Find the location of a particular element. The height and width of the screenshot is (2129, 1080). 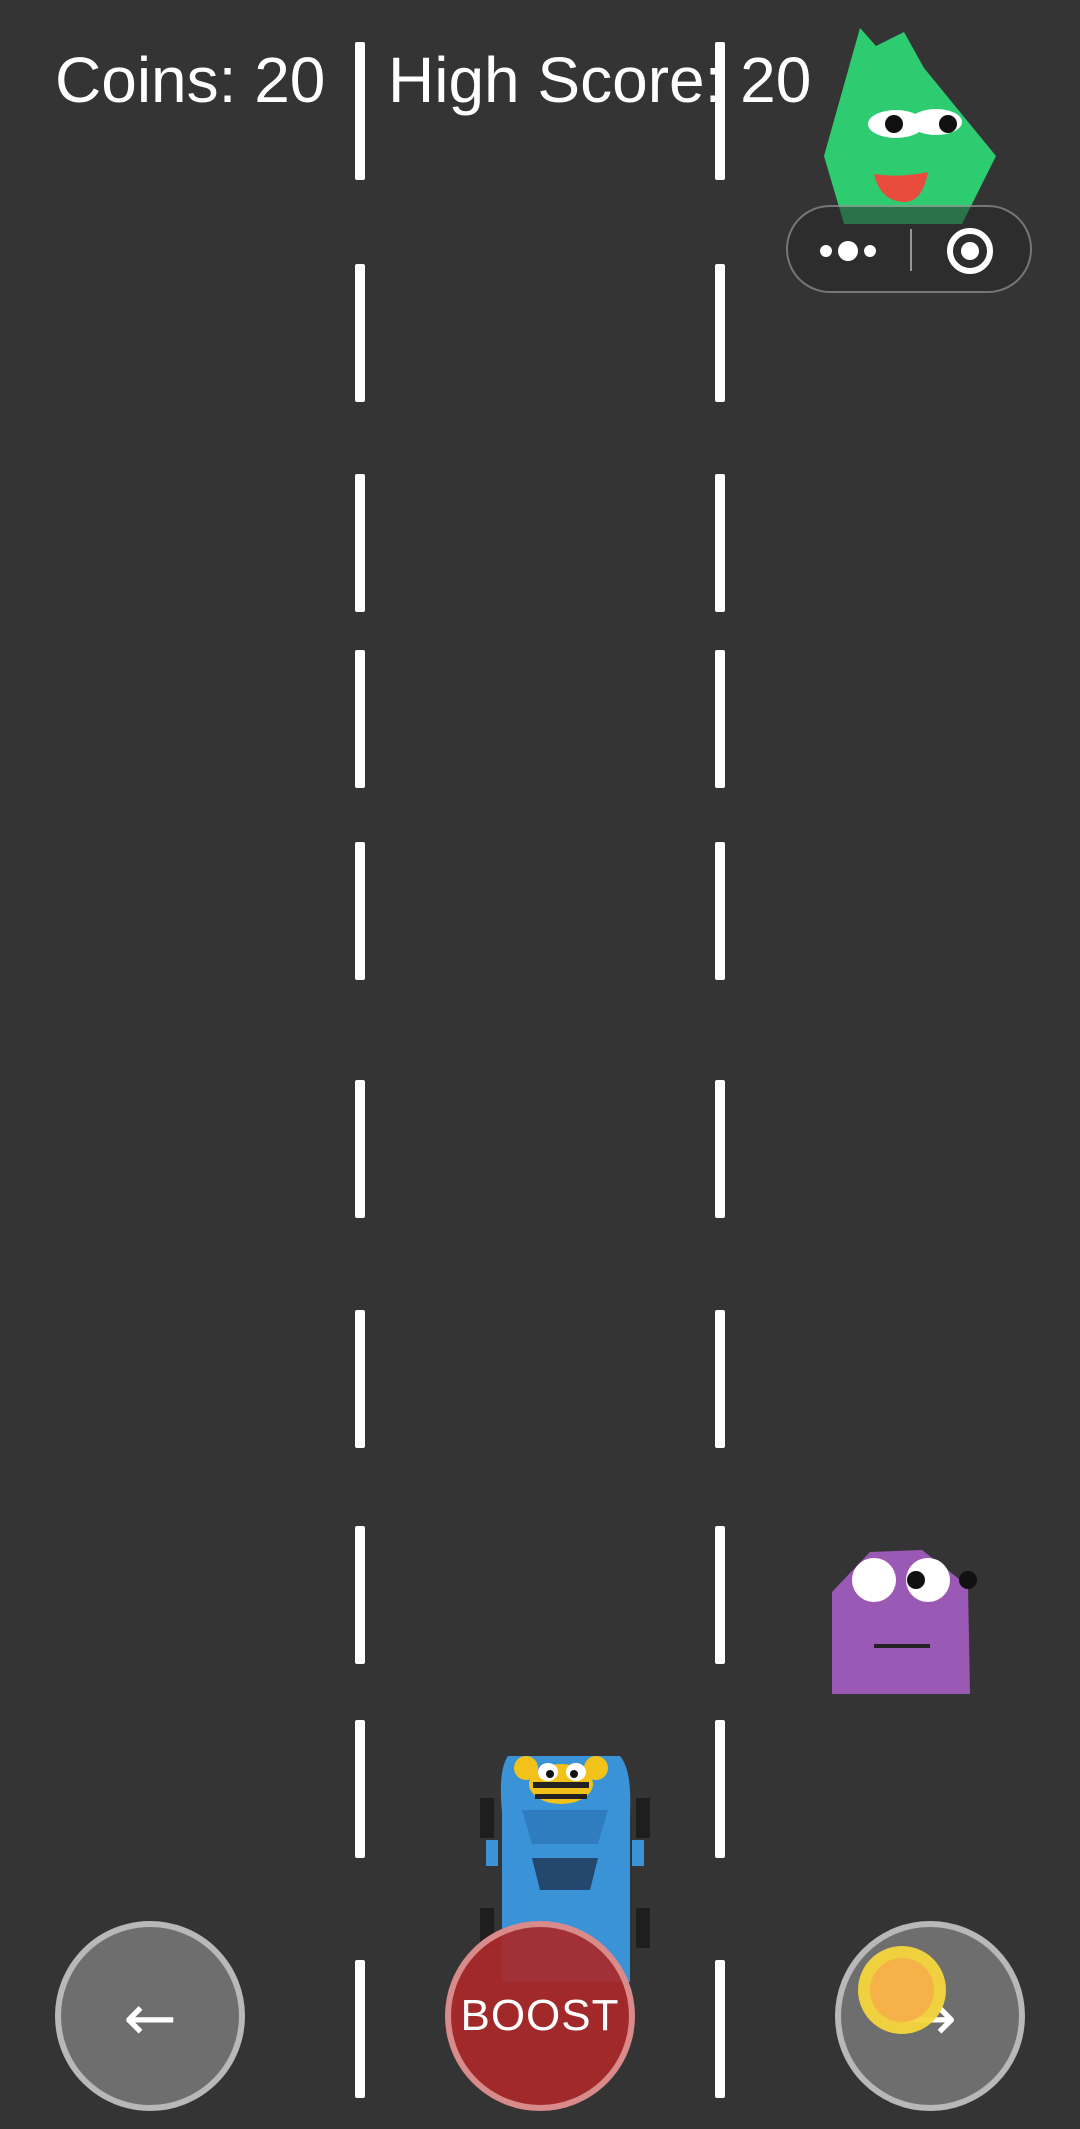

more-options-button is located at coordinates (849, 249).